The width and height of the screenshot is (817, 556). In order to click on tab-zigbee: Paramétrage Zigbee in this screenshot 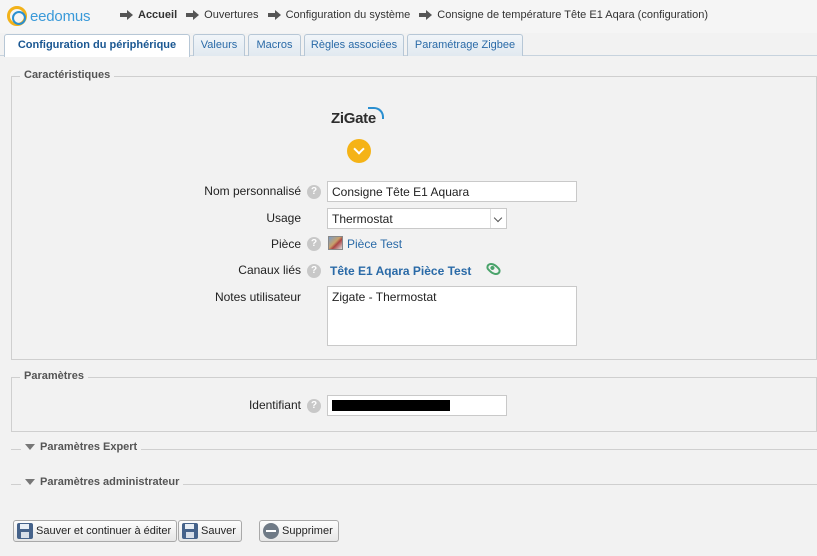, I will do `click(465, 45)`.